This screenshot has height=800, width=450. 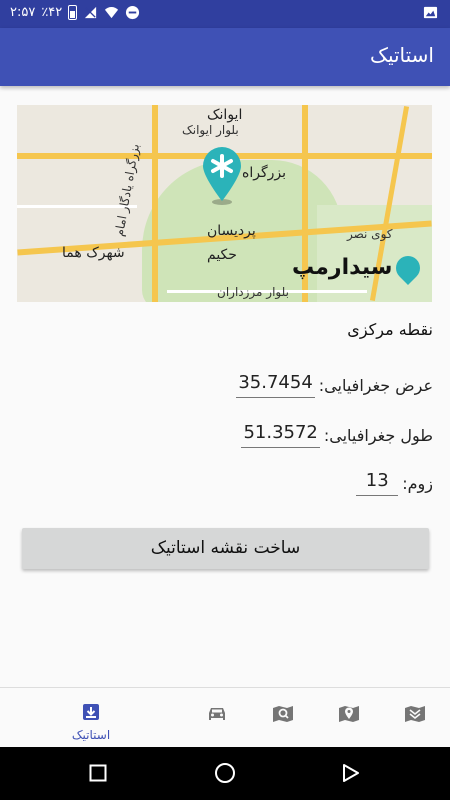 What do you see at coordinates (275, 385) in the screenshot?
I see `latitude-input: 35.7454` at bounding box center [275, 385].